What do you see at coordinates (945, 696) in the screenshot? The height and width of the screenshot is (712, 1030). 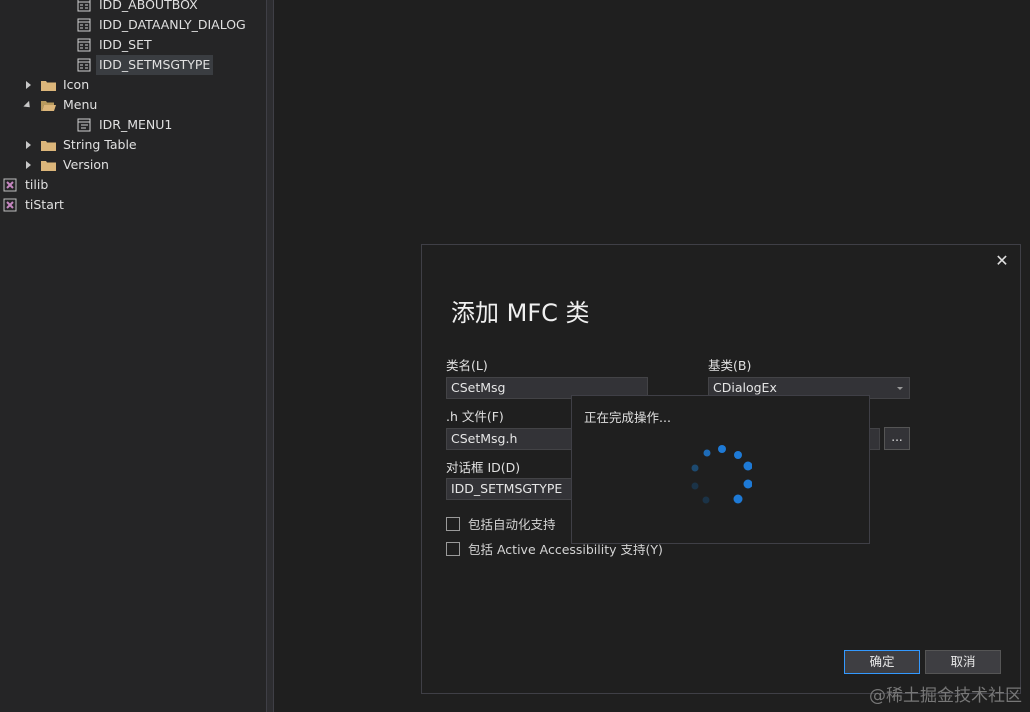 I see `watermark: @稀土掘金技术社区` at bounding box center [945, 696].